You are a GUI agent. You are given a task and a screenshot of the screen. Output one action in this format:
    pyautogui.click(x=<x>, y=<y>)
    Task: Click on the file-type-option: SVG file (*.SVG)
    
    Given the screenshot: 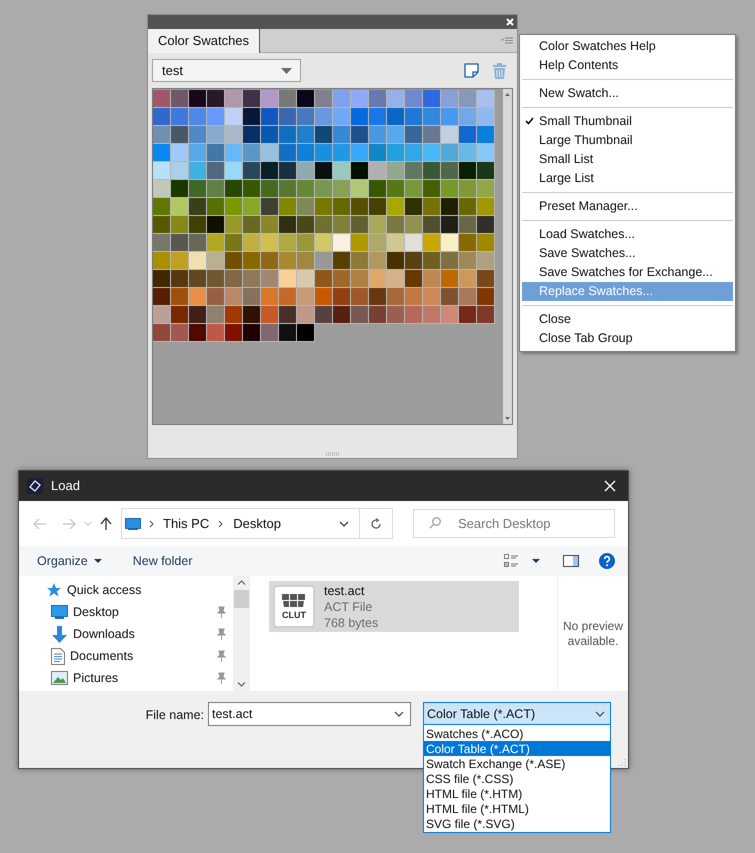 What is the action you would take?
    pyautogui.click(x=517, y=823)
    